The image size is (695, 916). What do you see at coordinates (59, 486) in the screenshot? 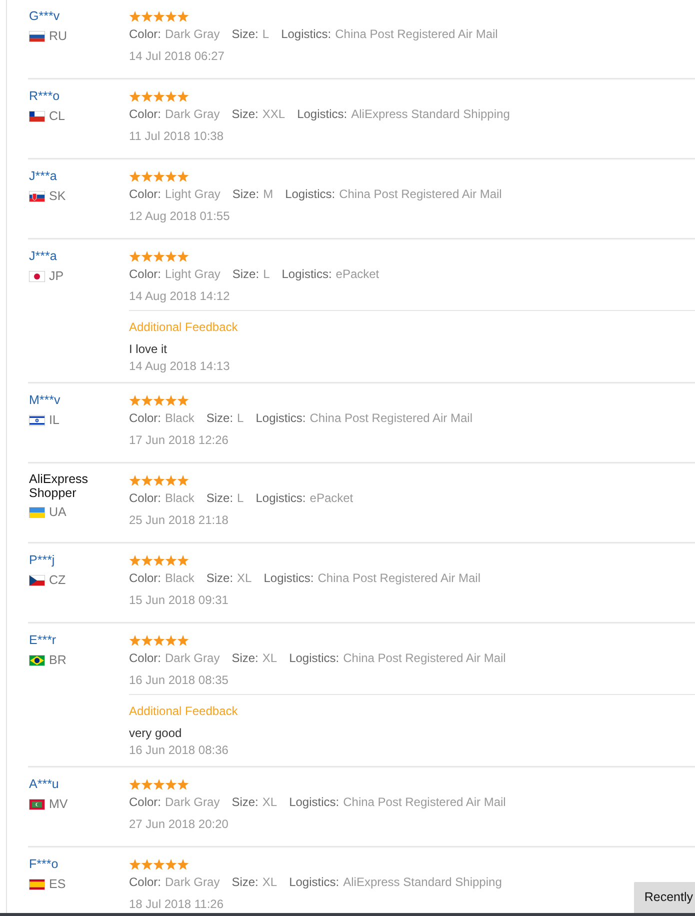
I see `reviewer-name: AliExpress Shopper` at bounding box center [59, 486].